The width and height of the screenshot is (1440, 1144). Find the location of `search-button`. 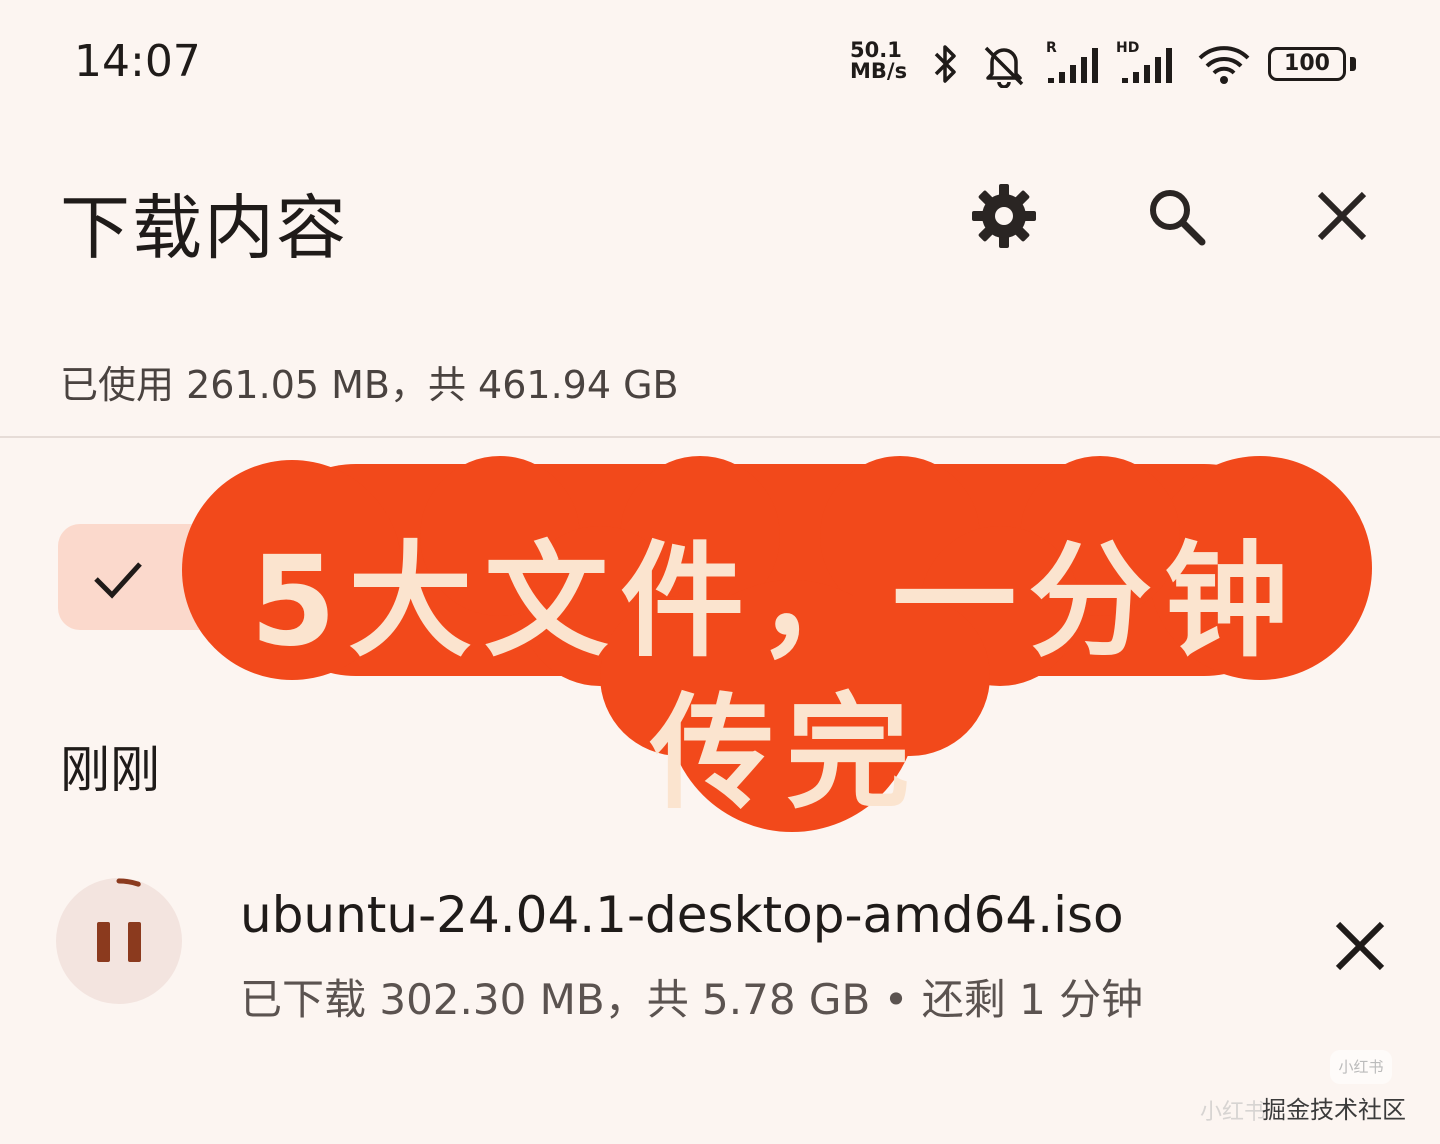

search-button is located at coordinates (1176, 216).